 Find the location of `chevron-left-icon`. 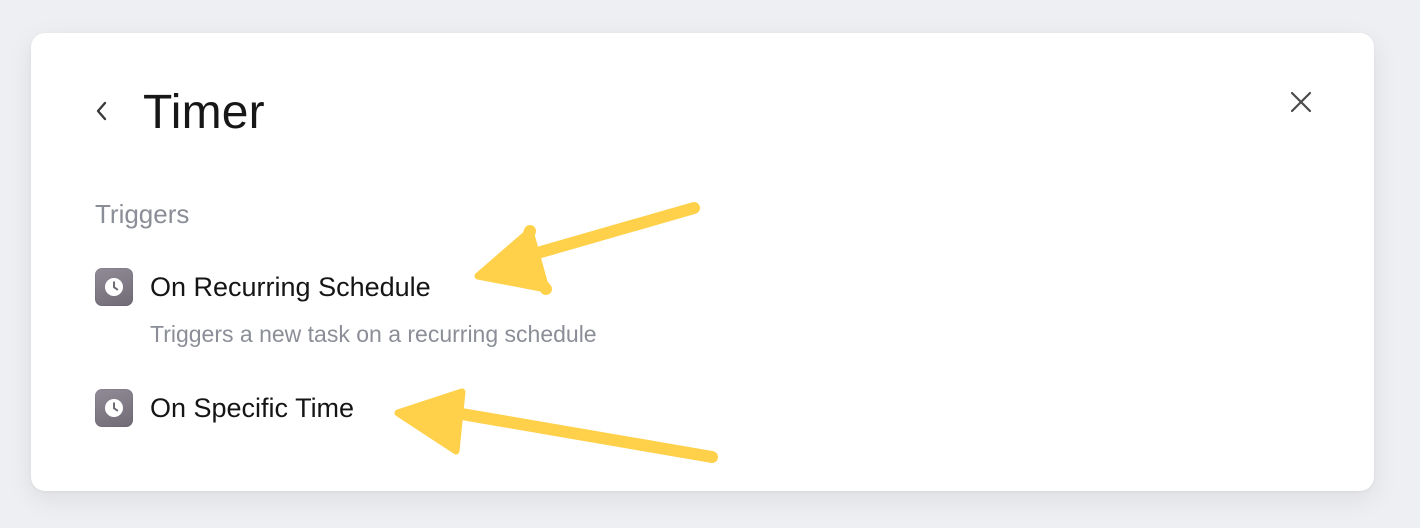

chevron-left-icon is located at coordinates (102, 113).